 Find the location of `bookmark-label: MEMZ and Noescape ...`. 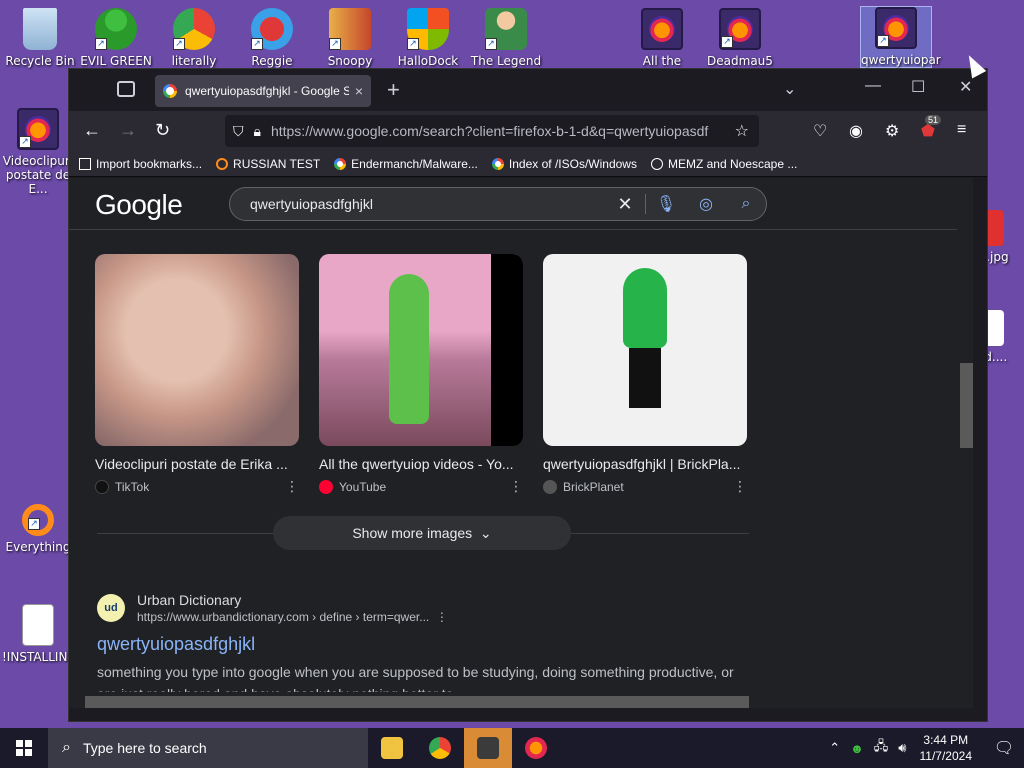

bookmark-label: MEMZ and Noescape ... is located at coordinates (732, 163).